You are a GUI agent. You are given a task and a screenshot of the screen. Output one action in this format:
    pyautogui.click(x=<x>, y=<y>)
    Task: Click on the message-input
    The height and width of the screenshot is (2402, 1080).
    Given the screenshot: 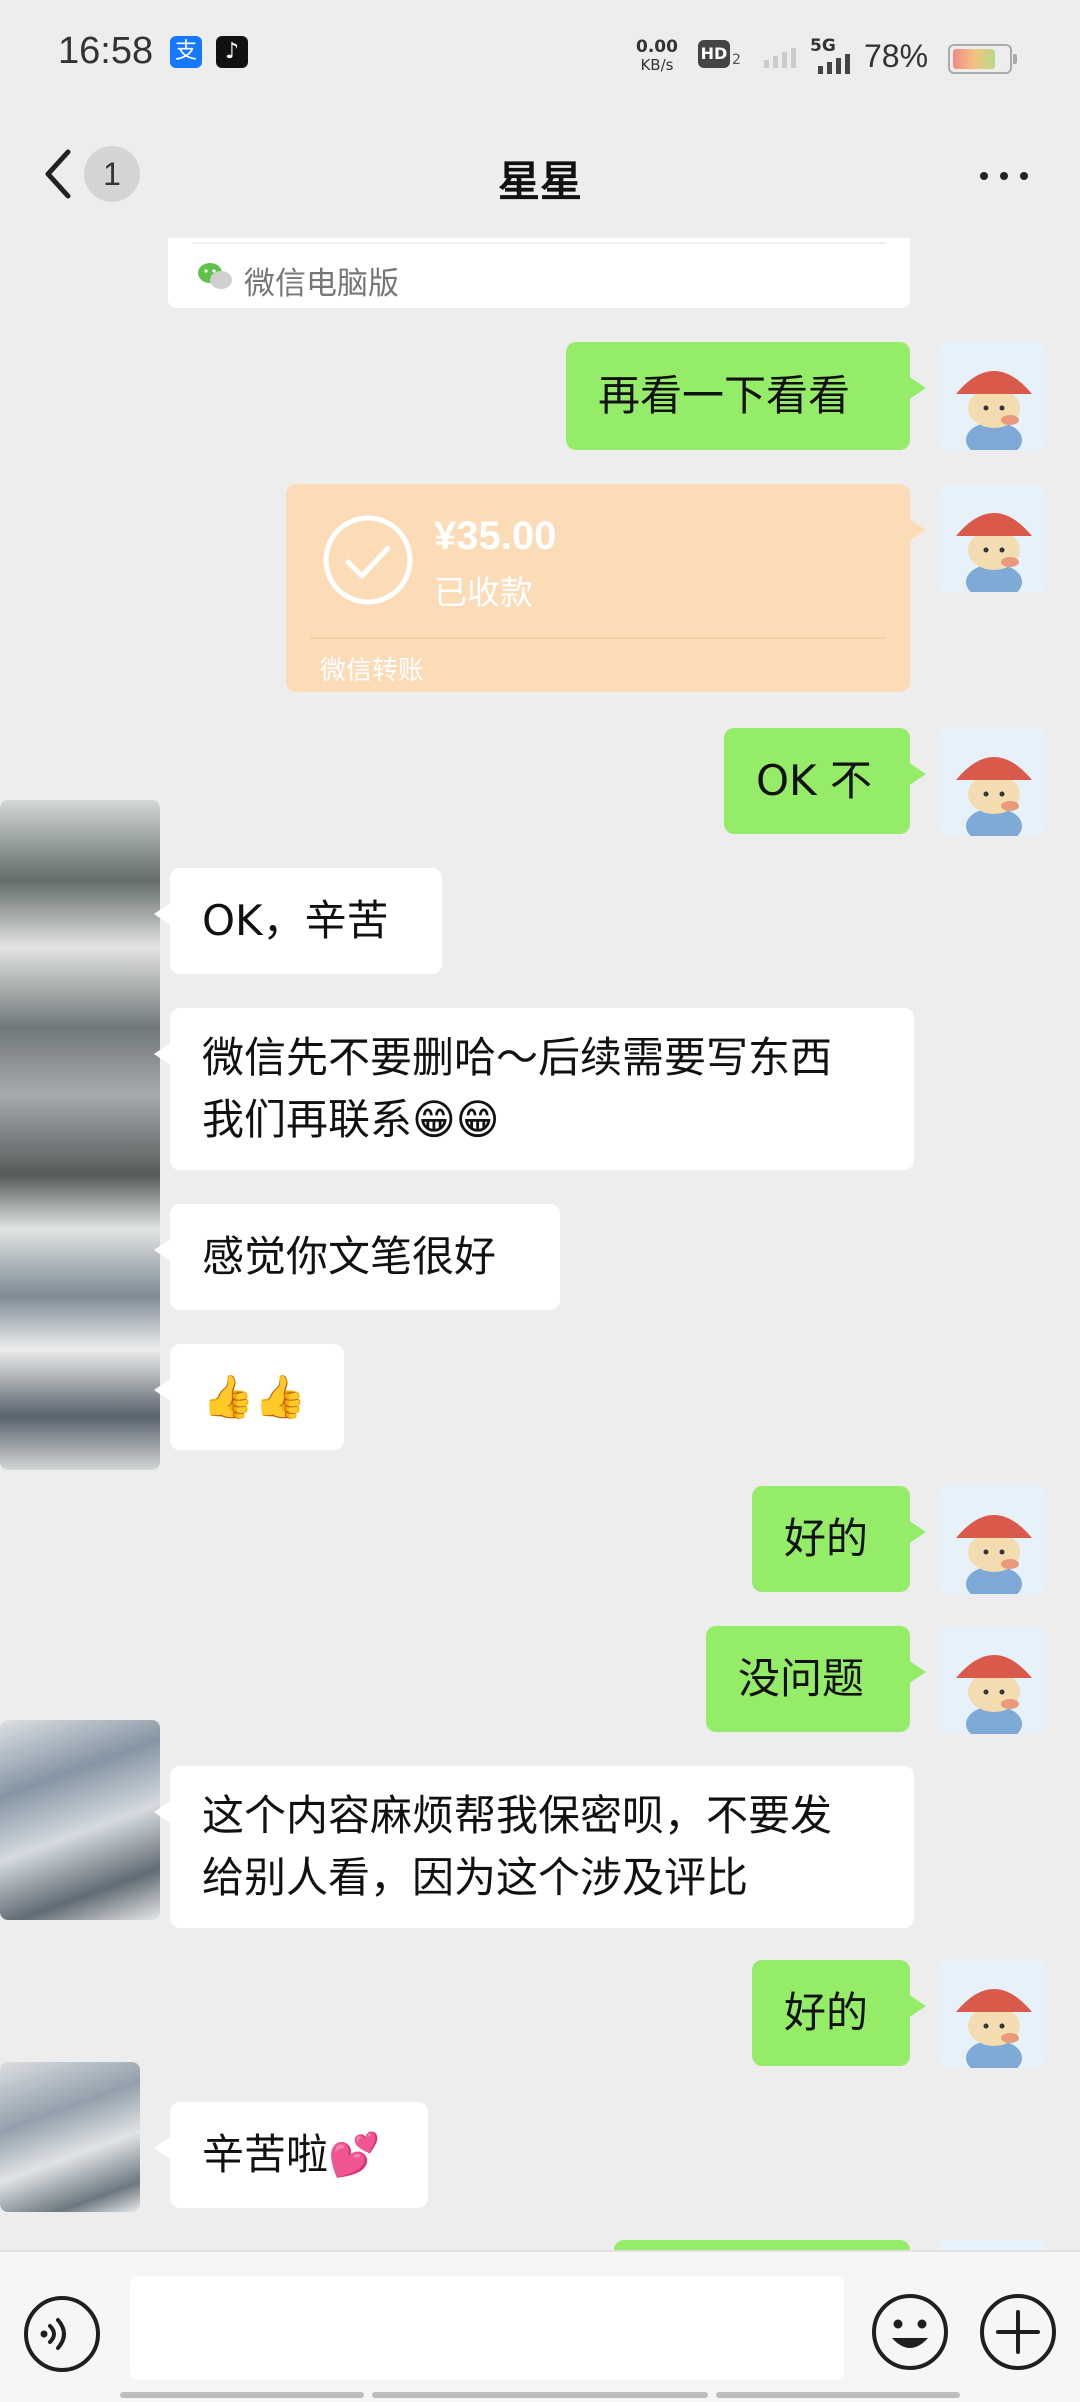 What is the action you would take?
    pyautogui.click(x=487, y=2328)
    